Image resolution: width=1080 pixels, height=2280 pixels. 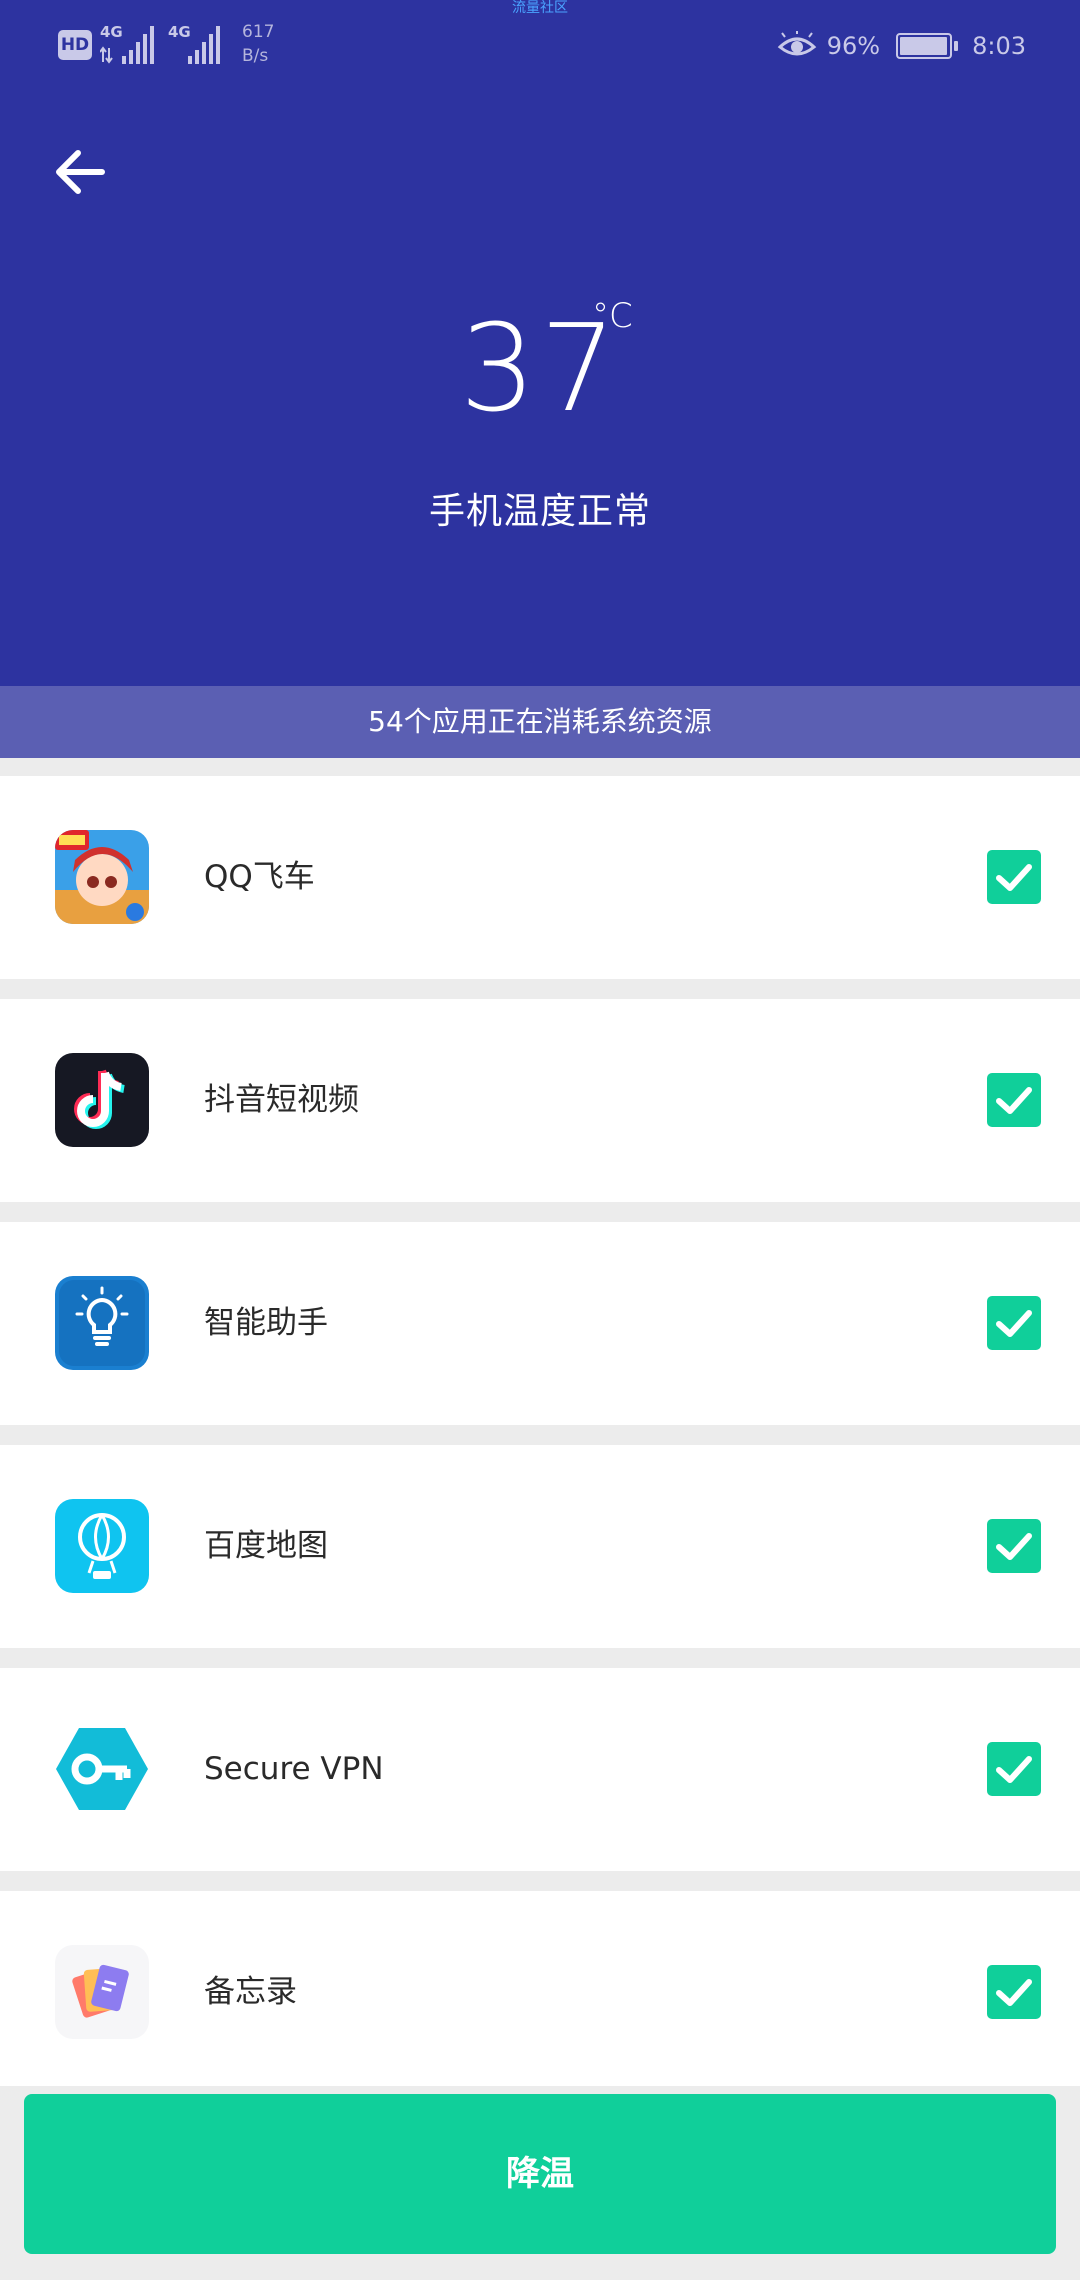 What do you see at coordinates (281, 1100) in the screenshot?
I see `app-name: 抖音短视频` at bounding box center [281, 1100].